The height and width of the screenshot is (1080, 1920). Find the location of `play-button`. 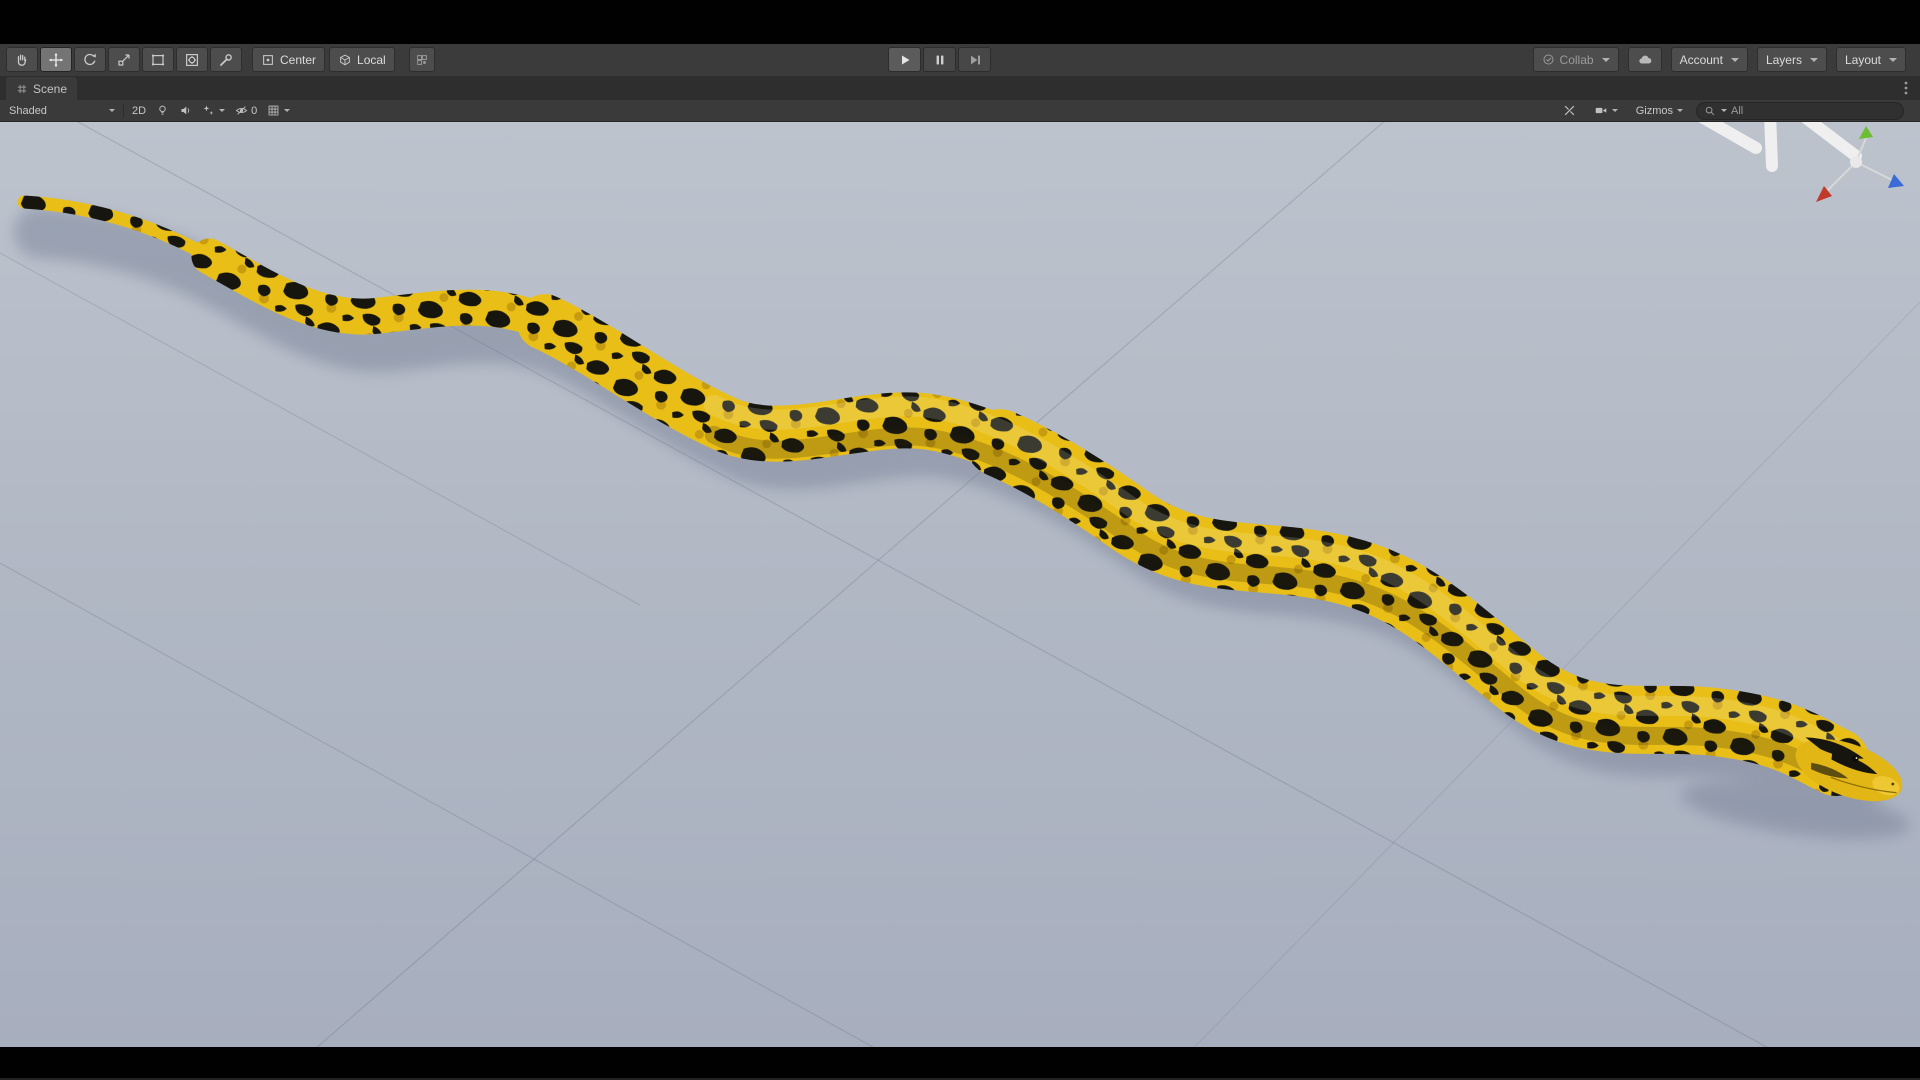

play-button is located at coordinates (904, 59).